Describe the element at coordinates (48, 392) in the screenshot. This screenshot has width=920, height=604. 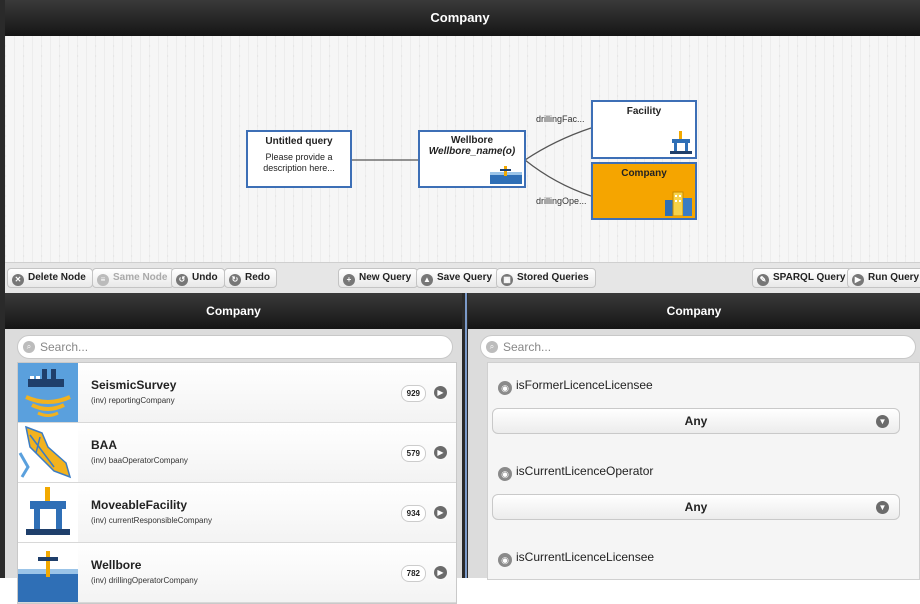
I see `seismic-ship-icon` at that location.